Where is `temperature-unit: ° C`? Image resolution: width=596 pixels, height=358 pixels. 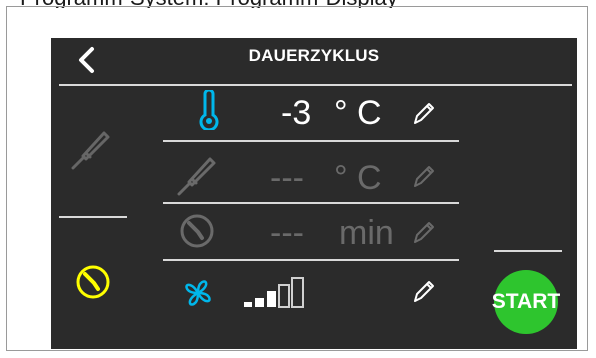
temperature-unit: ° C is located at coordinates (358, 113).